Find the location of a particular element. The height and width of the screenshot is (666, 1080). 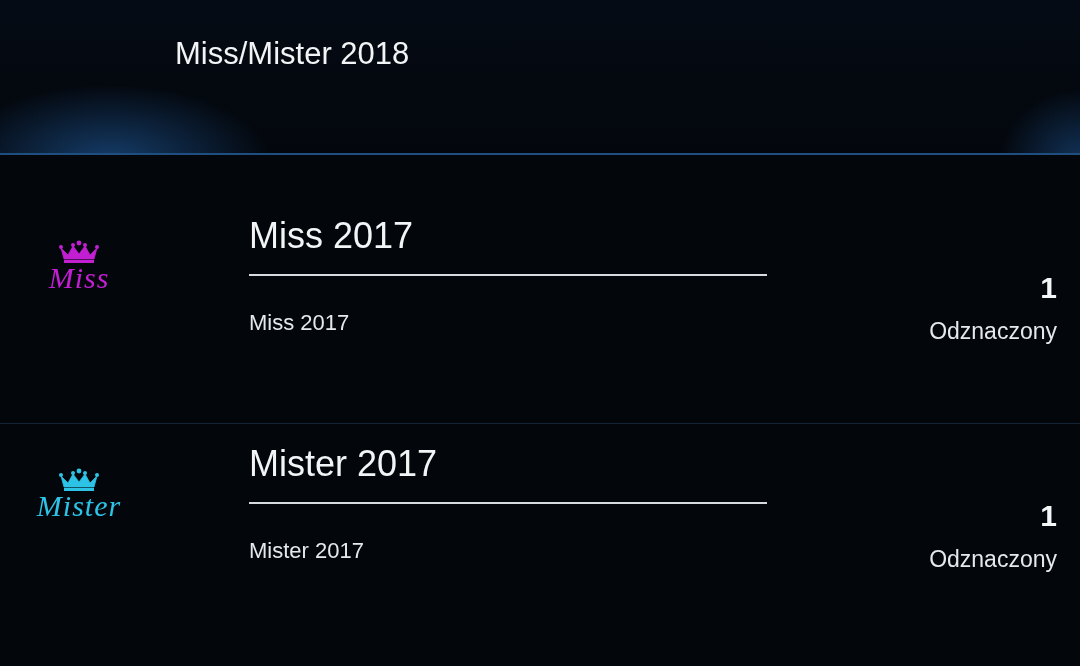

item-title: Mister 2017 is located at coordinates (343, 464).